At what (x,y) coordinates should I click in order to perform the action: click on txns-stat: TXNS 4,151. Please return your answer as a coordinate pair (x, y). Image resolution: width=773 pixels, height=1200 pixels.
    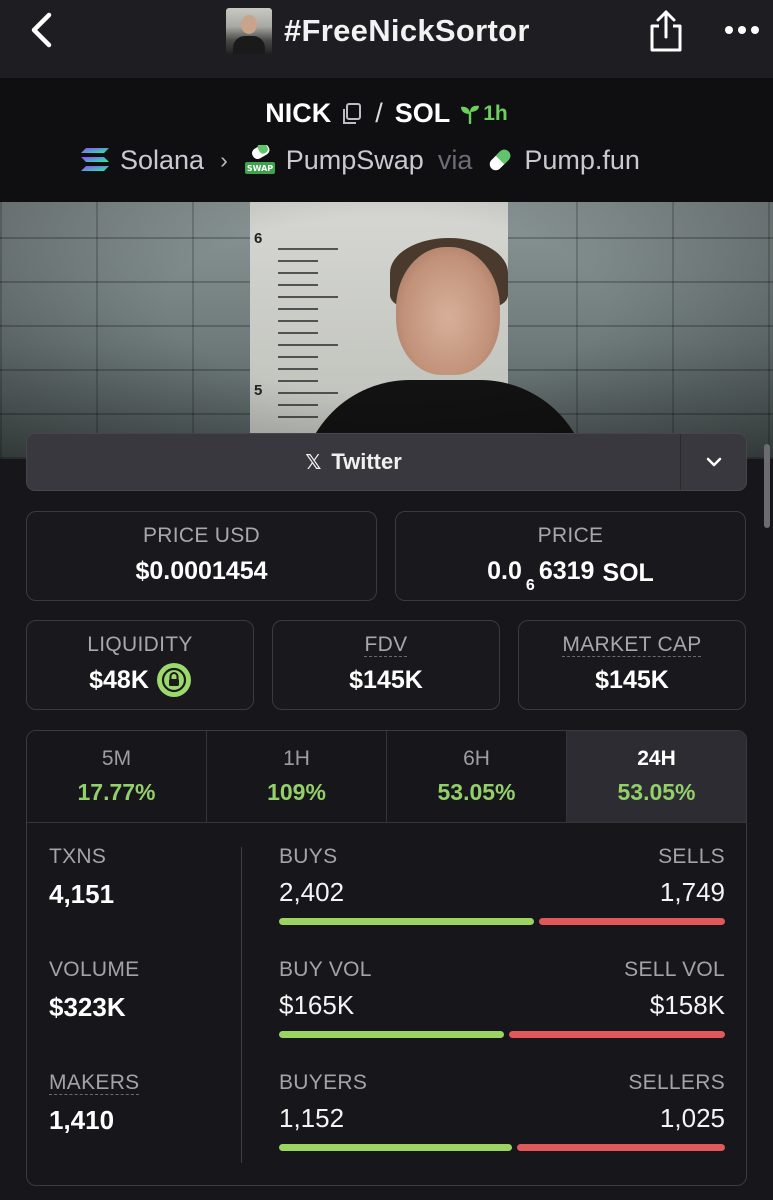
    Looking at the image, I should click on (81, 877).